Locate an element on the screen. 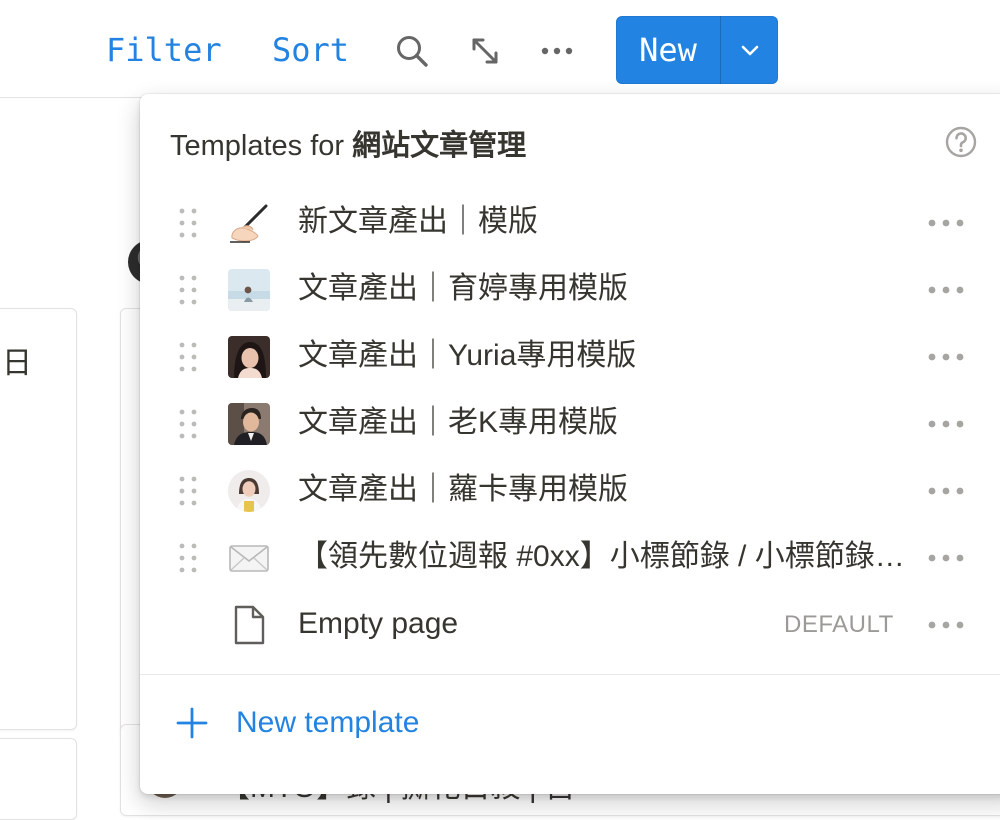 Image resolution: width=1000 pixels, height=820 pixels. template-label: 文章產出｜蘿卡專用模版 is located at coordinates (463, 489).